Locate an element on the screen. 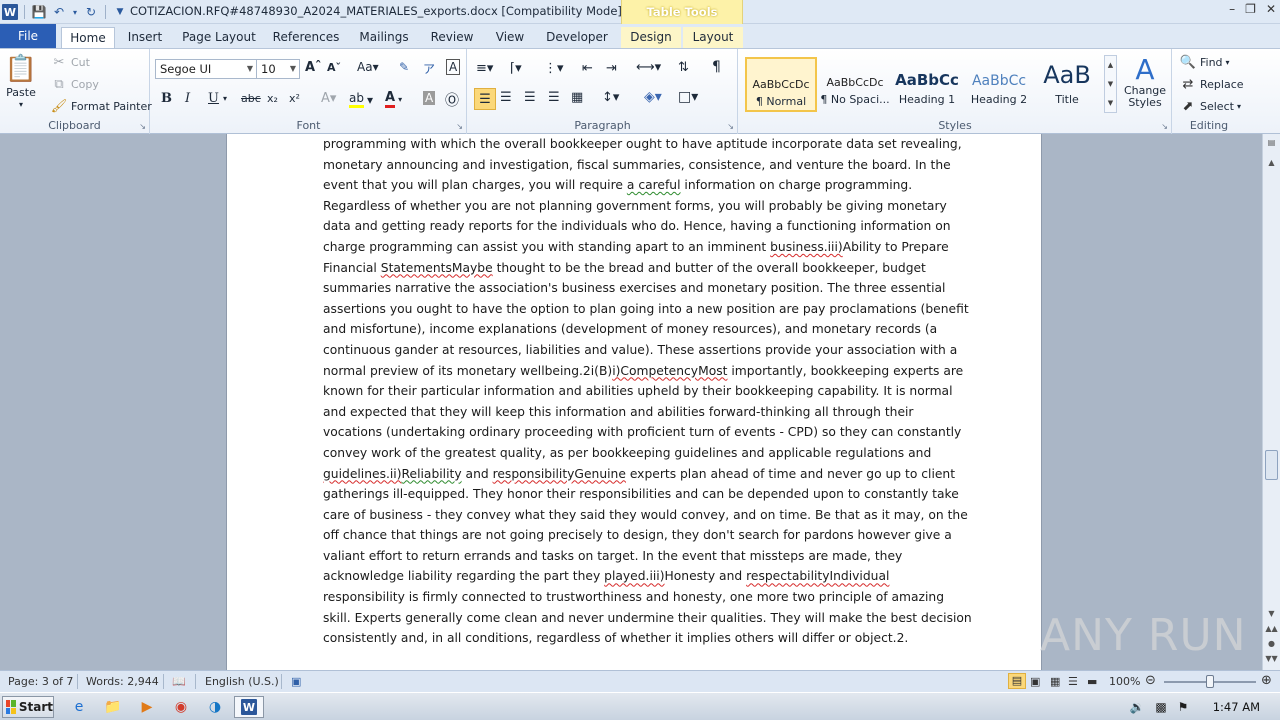 The height and width of the screenshot is (720, 1280). redo-icon: ↻ is located at coordinates (91, 12).